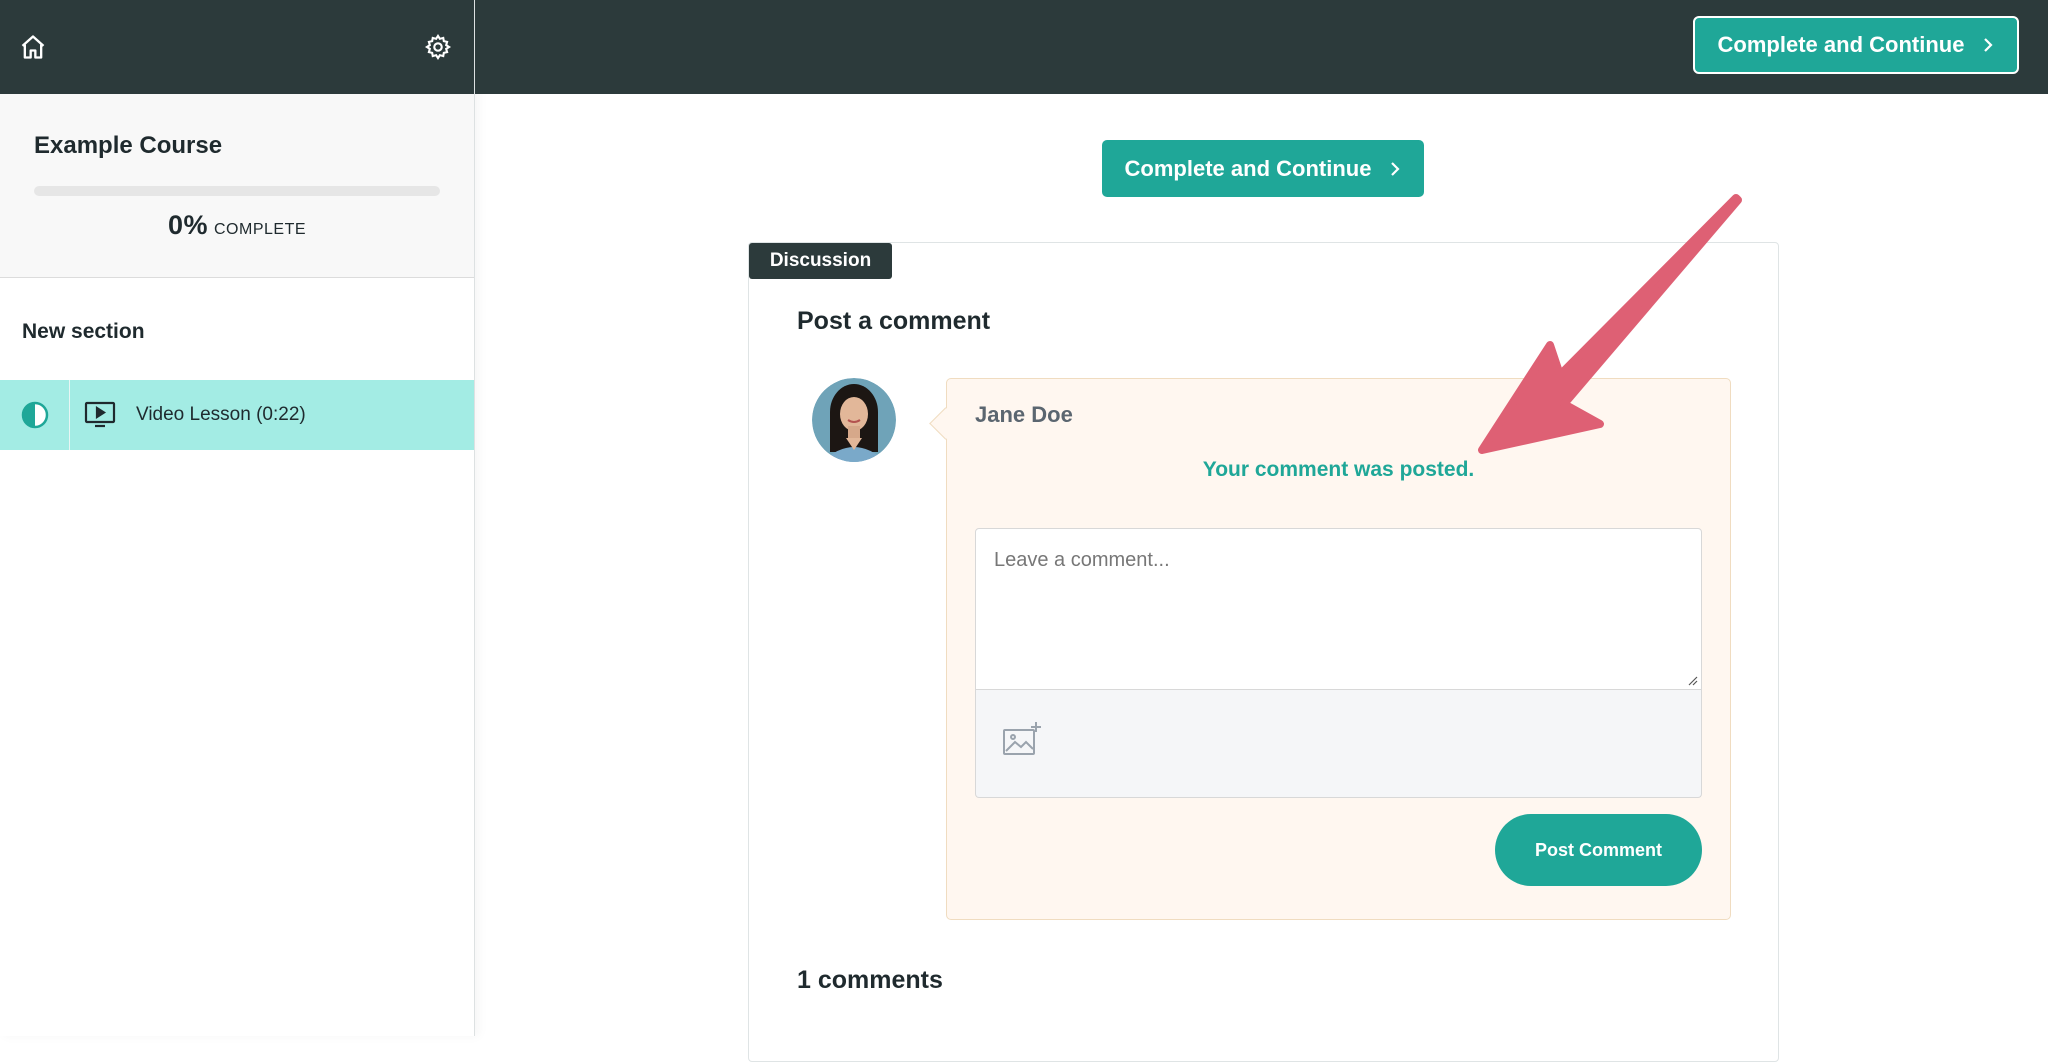 The width and height of the screenshot is (2048, 1062). What do you see at coordinates (100, 414) in the screenshot?
I see `video-icon` at bounding box center [100, 414].